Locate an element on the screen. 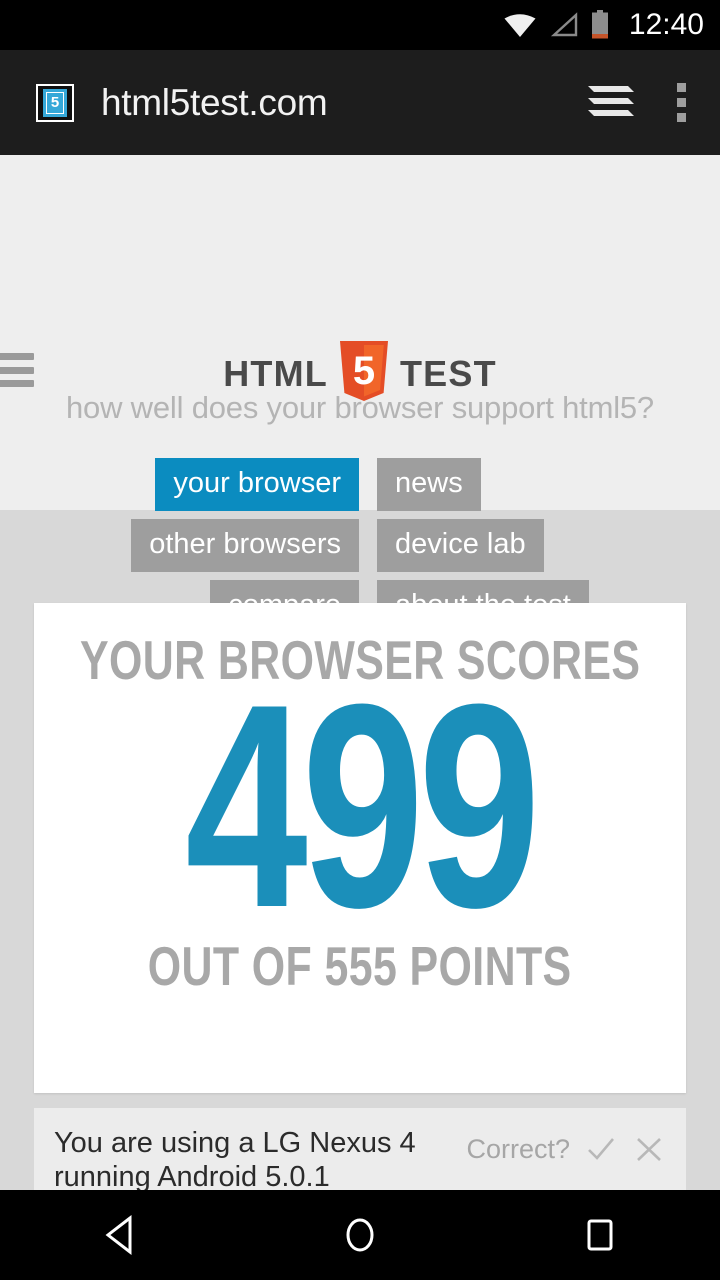  check-icon is located at coordinates (601, 1149).